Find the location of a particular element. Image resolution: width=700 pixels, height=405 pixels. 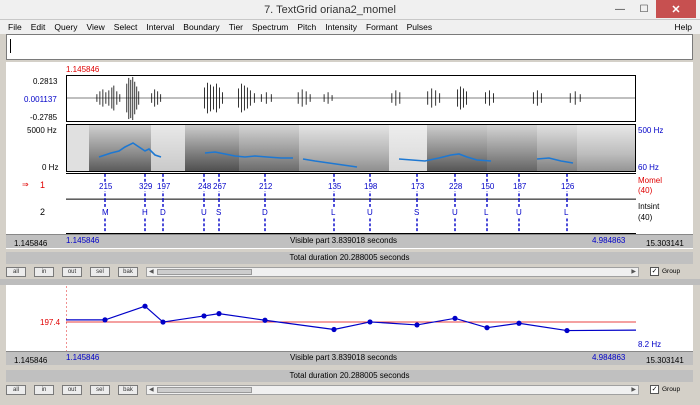

minimize-button: — is located at coordinates (620, 9).